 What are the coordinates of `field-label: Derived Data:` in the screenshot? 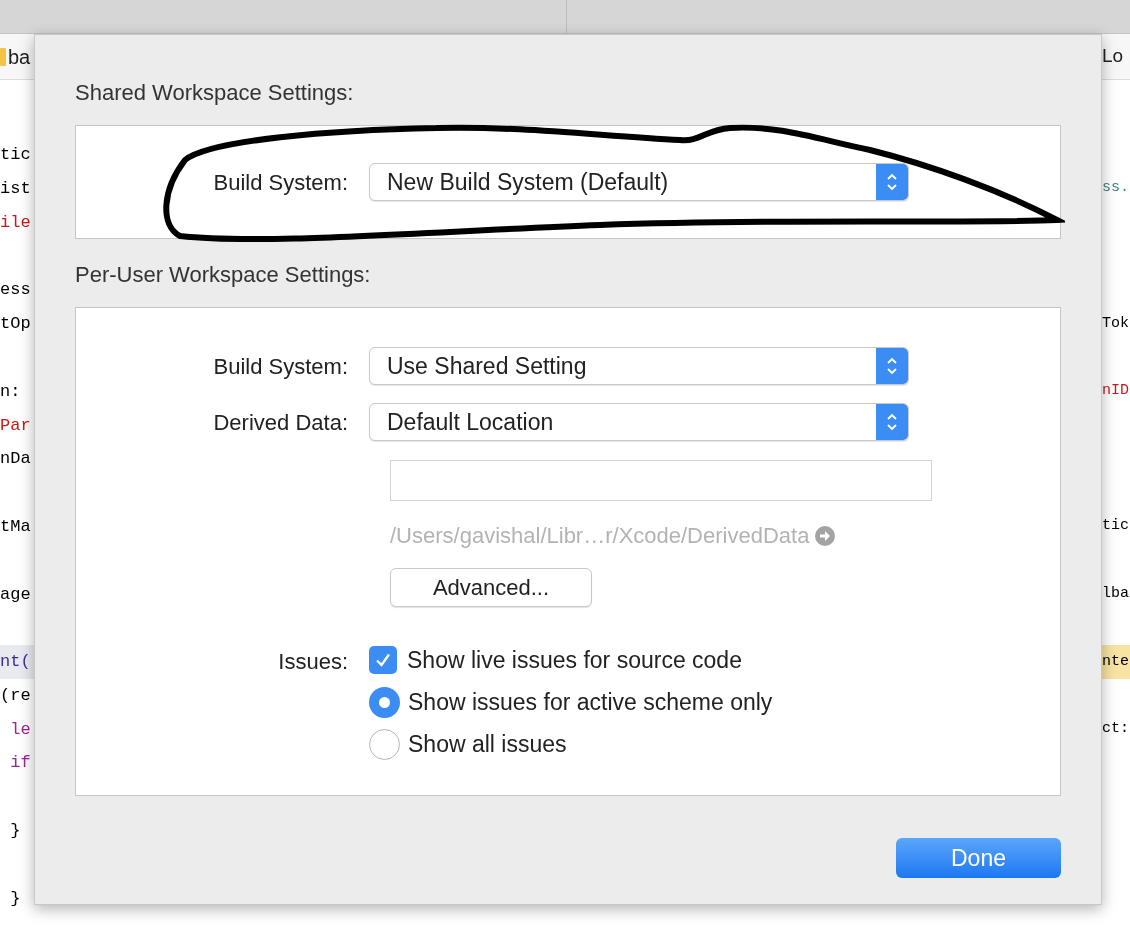 It's located at (280, 422).